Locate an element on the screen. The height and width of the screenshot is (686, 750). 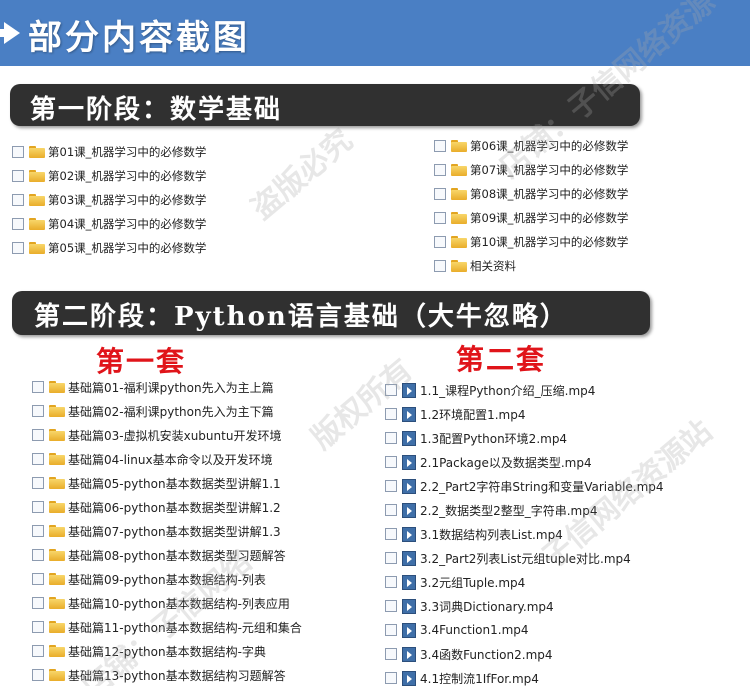
list-item: 第08课_机器学习中的必修数学 is located at coordinates (531, 194).